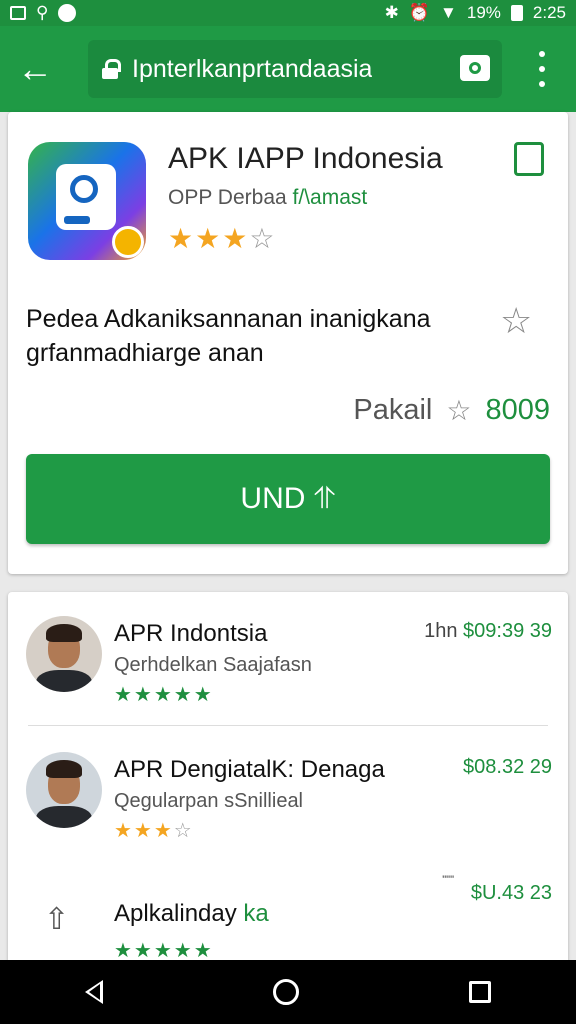 Image resolution: width=576 pixels, height=1024 pixels. What do you see at coordinates (475, 68) in the screenshot?
I see `camera-icon` at bounding box center [475, 68].